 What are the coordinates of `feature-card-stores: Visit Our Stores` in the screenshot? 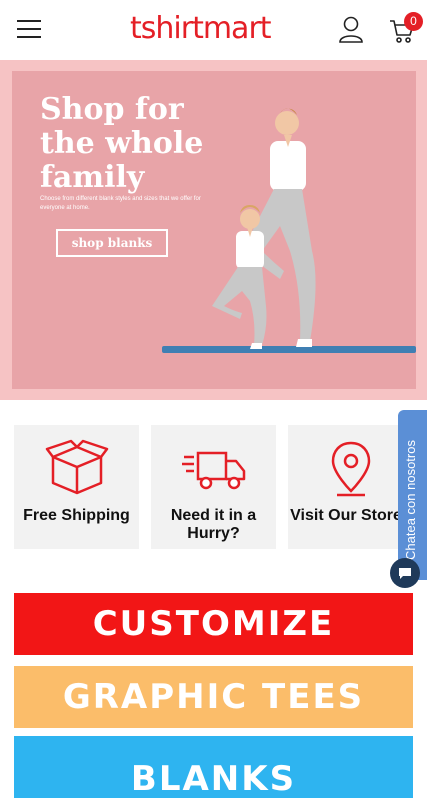 It's located at (350, 487).